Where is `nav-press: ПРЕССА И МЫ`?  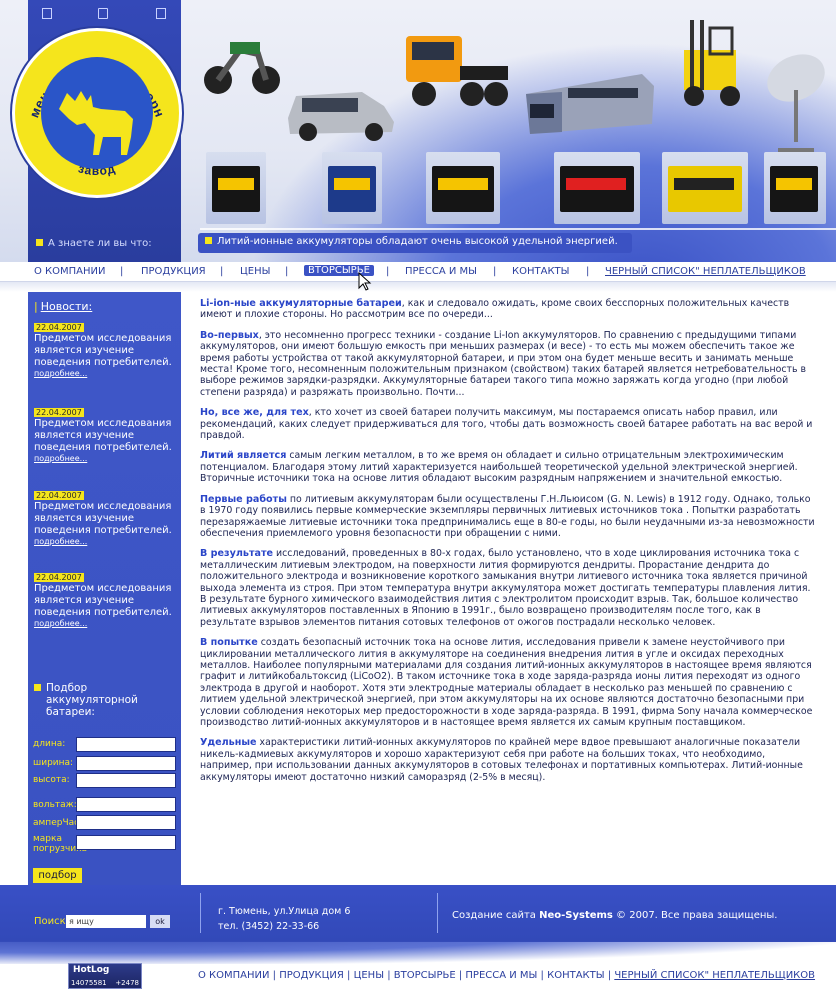
nav-press: ПРЕССА И МЫ is located at coordinates (441, 271).